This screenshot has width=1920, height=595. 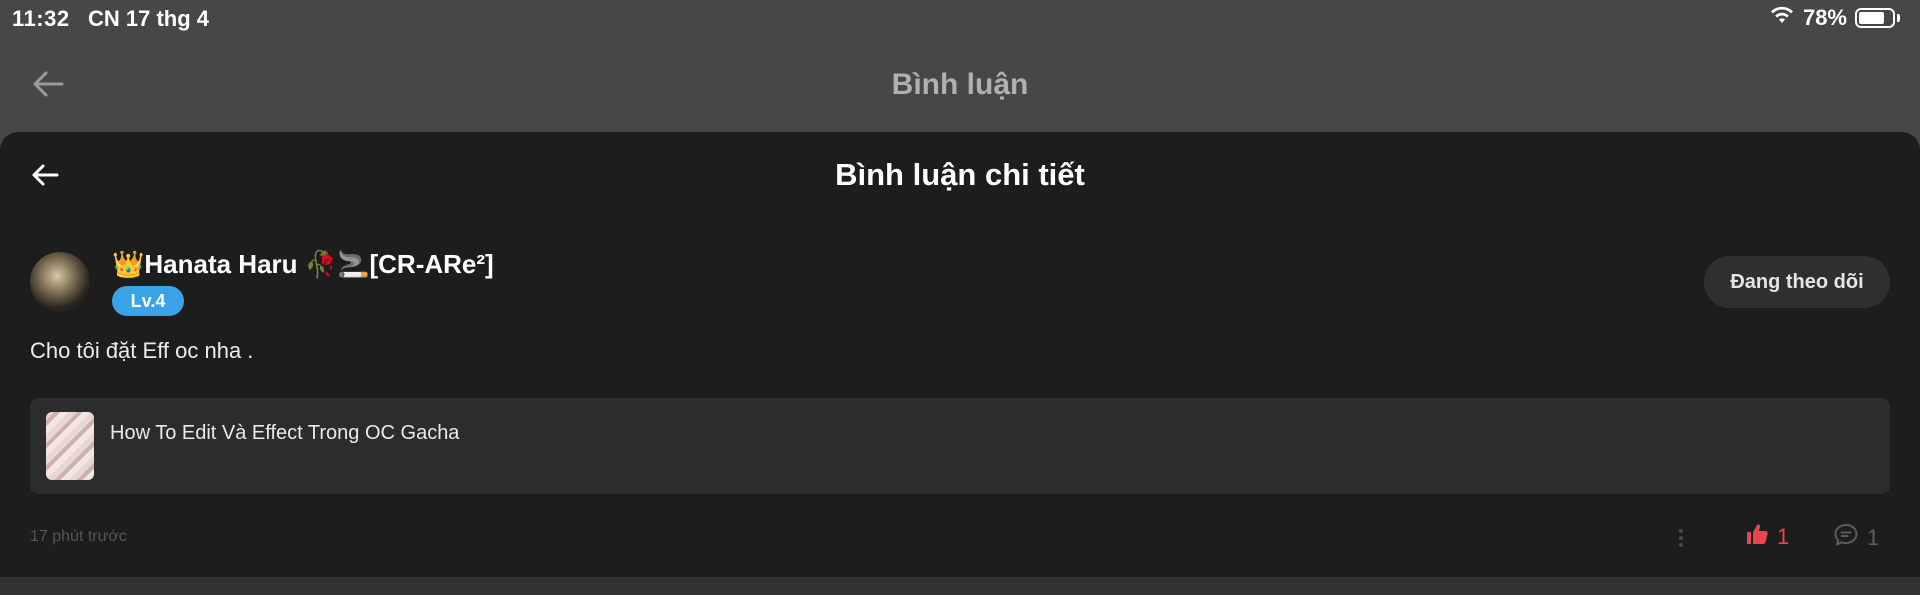 What do you see at coordinates (78, 536) in the screenshot?
I see `timestamp: 17 phút trước` at bounding box center [78, 536].